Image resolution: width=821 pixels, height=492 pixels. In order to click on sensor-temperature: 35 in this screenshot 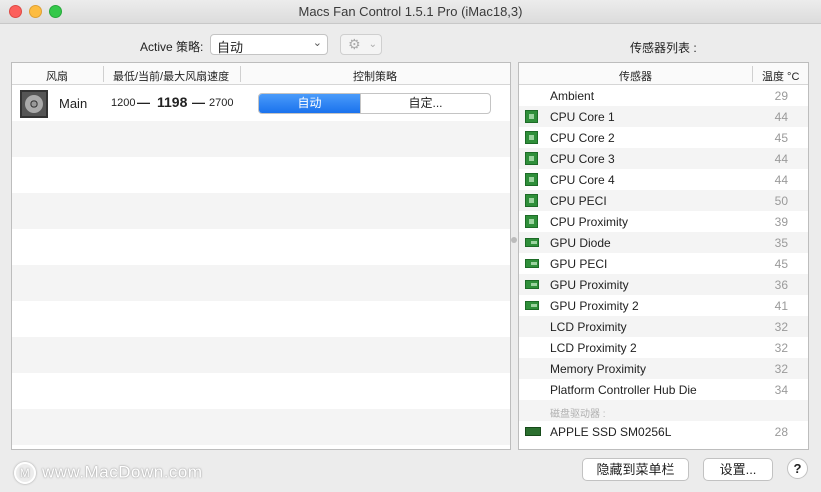, I will do `click(781, 243)`.